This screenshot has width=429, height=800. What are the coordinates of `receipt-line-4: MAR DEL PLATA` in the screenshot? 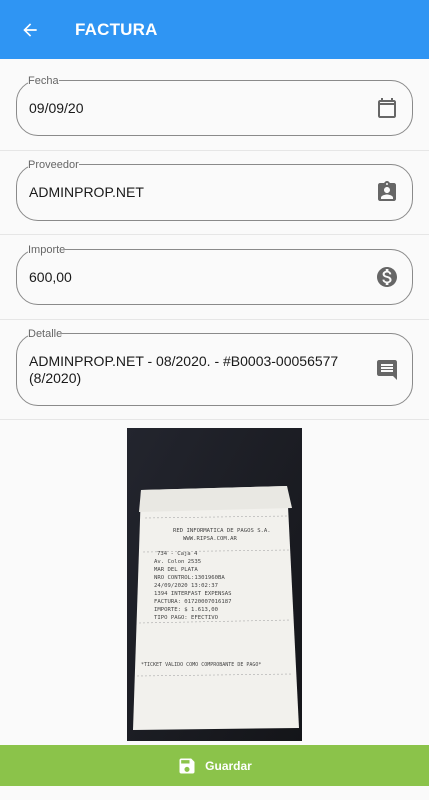 It's located at (176, 570).